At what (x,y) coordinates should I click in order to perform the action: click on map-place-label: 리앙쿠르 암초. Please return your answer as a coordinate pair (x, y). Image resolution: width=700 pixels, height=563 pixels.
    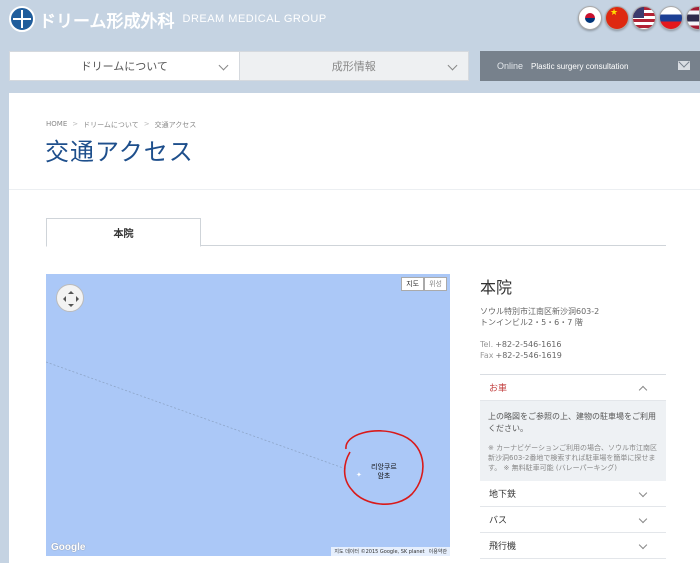
    Looking at the image, I should click on (384, 472).